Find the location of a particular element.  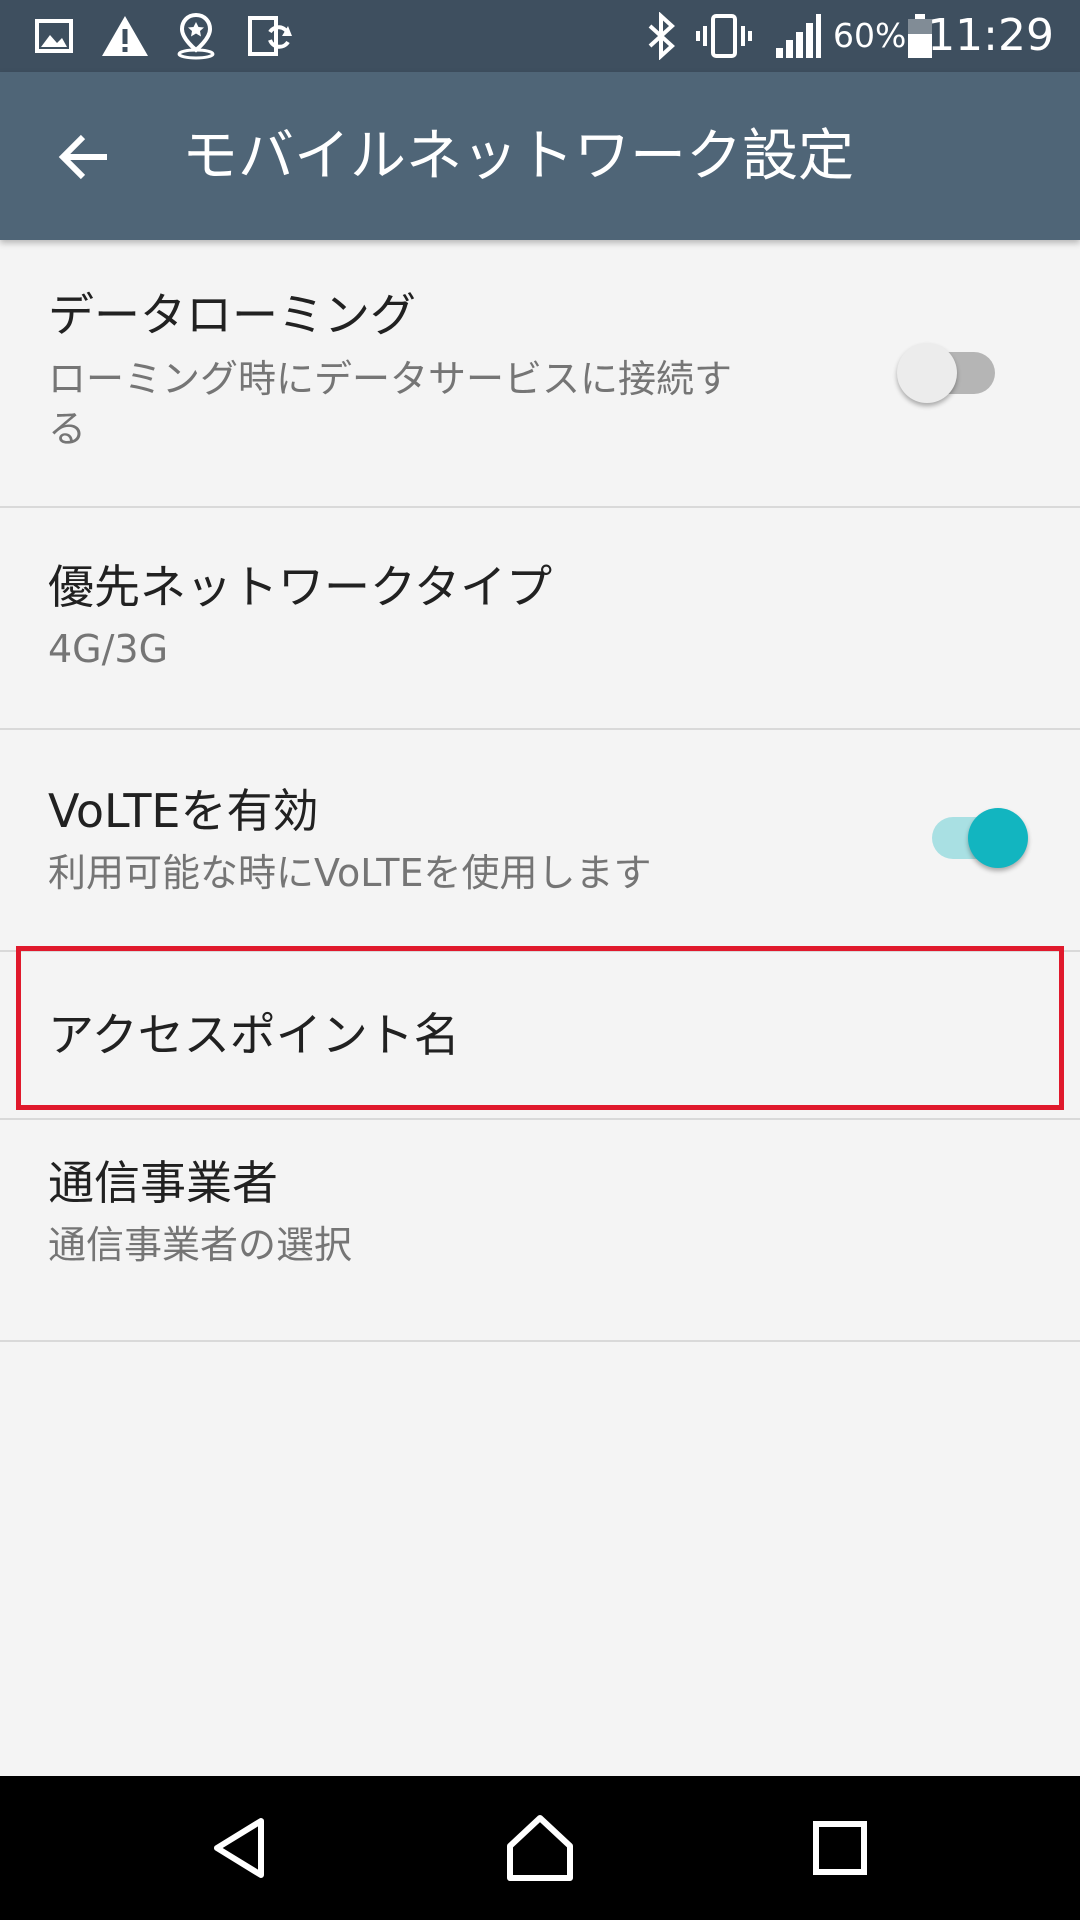

setting-network-operators: 通信事業者 通信事業者の選択 is located at coordinates (540, 1231).